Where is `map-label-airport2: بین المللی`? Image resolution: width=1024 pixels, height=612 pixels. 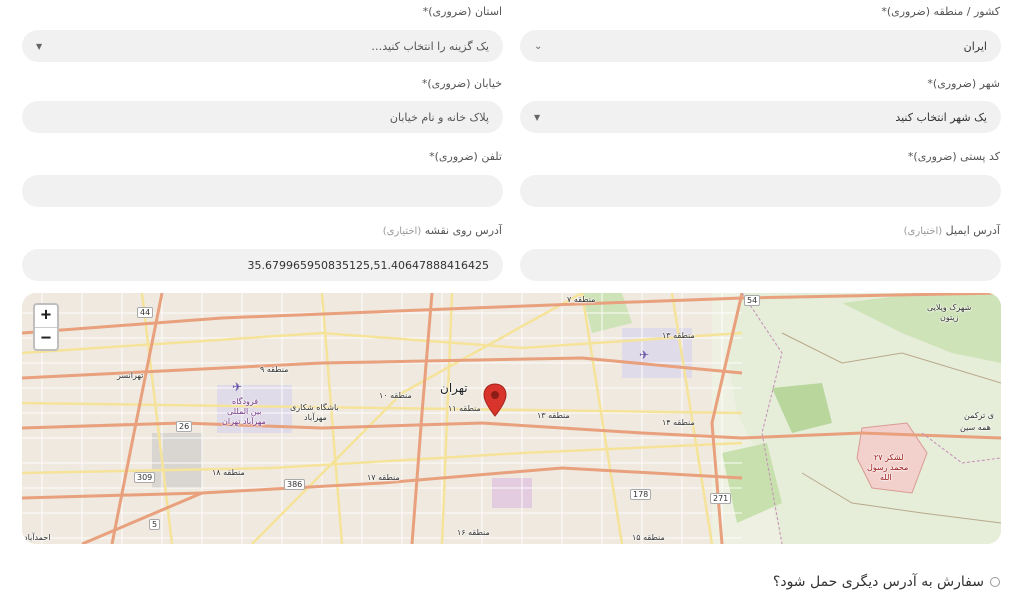 map-label-airport2: بین المللی is located at coordinates (244, 411).